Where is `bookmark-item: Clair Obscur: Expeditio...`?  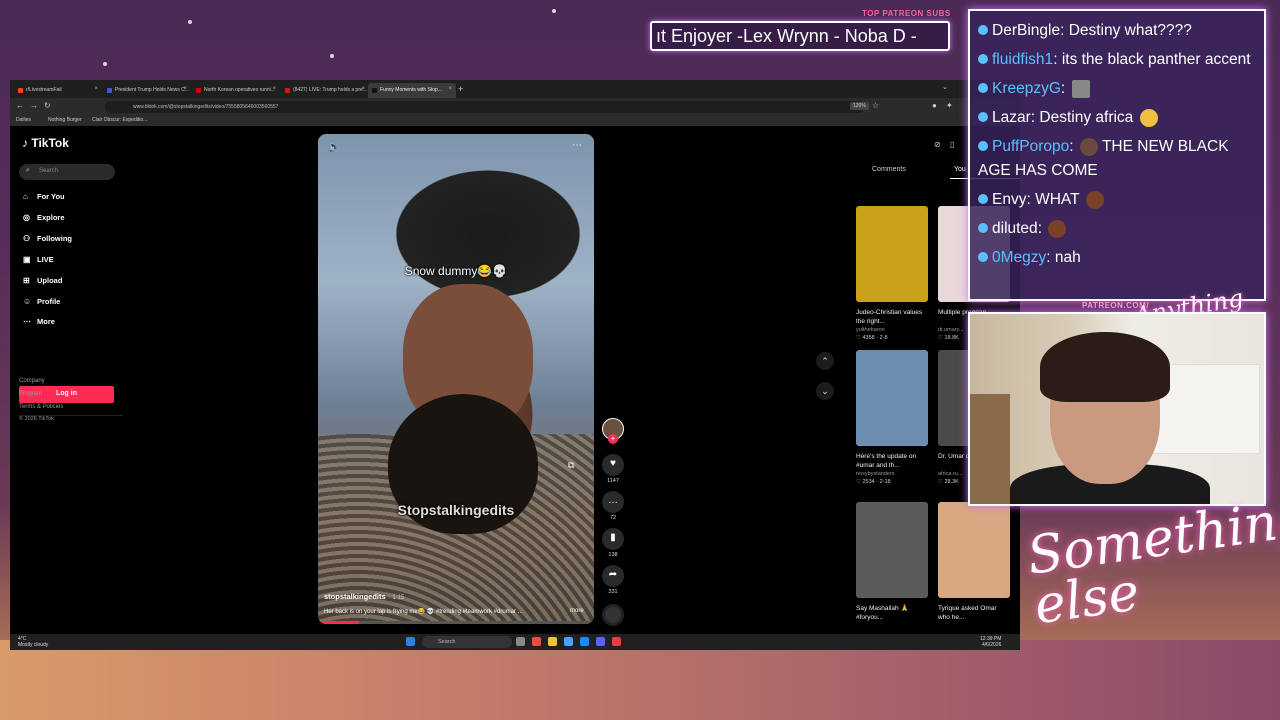 bookmark-item: Clair Obscur: Expeditio... is located at coordinates (119, 120).